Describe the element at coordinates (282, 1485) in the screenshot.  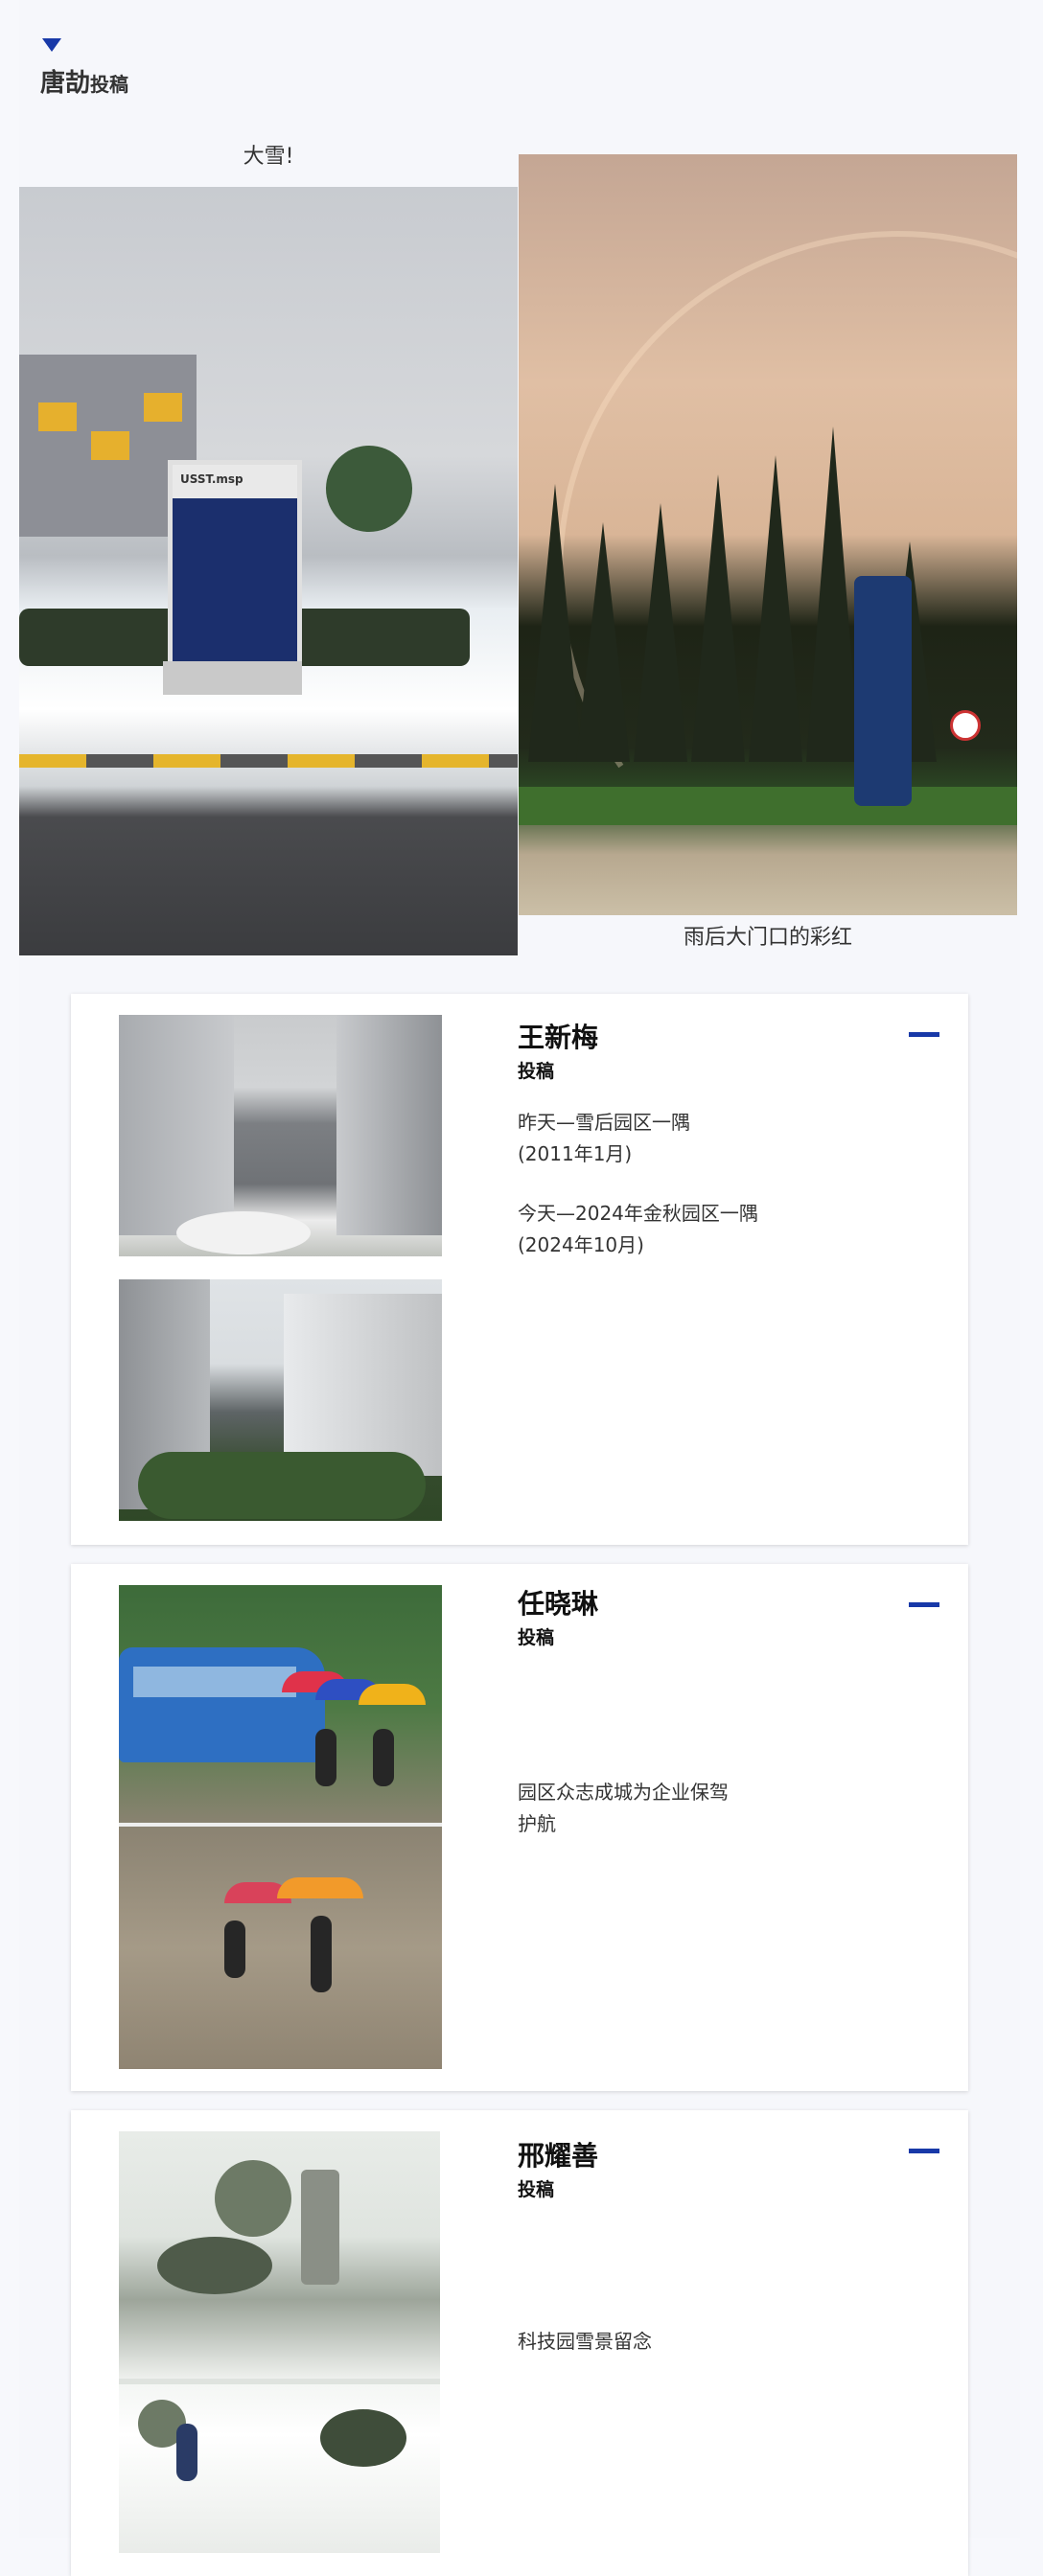
I see `green-bush` at that location.